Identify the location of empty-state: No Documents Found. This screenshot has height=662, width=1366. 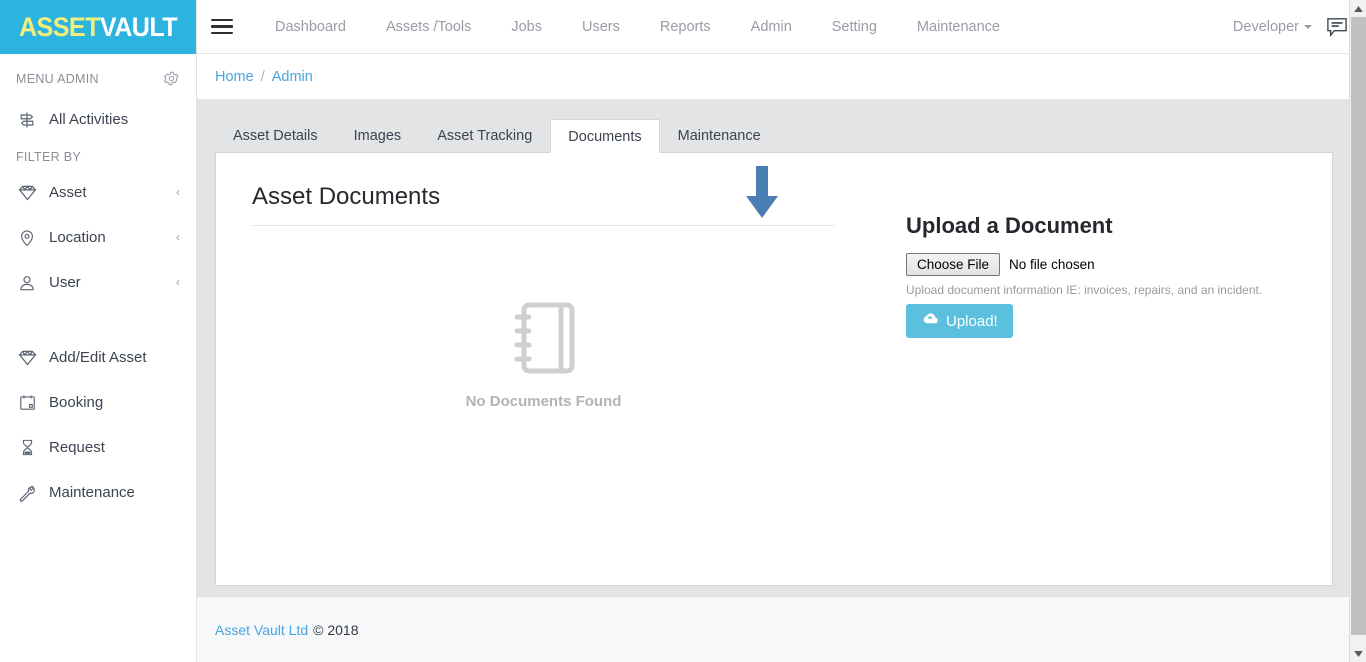
(543, 354).